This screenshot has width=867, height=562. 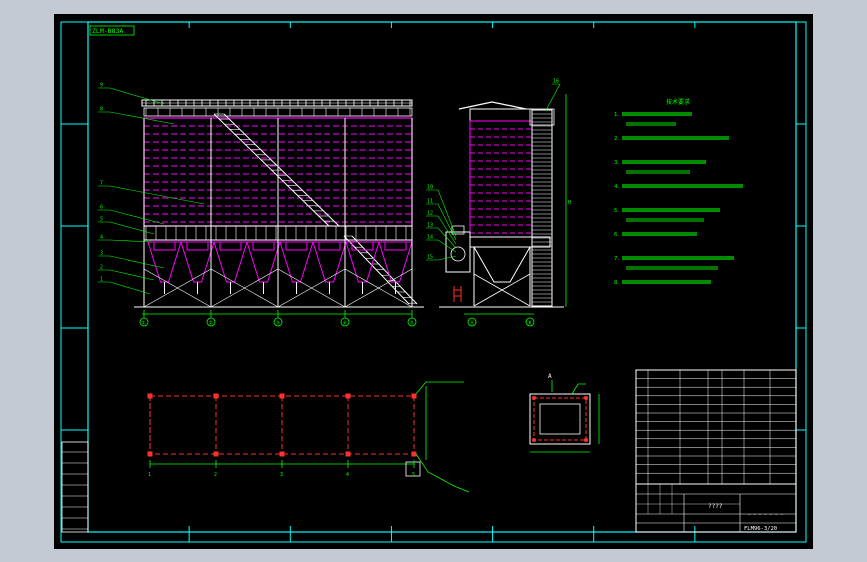 I want to click on elevation-axis-3: ③, so click(x=278, y=322).